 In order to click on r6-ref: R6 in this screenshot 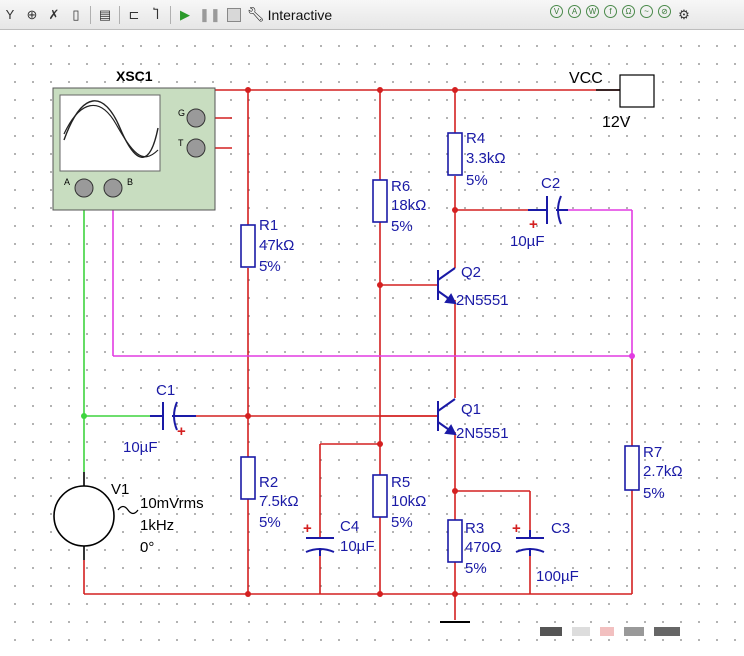, I will do `click(400, 186)`.